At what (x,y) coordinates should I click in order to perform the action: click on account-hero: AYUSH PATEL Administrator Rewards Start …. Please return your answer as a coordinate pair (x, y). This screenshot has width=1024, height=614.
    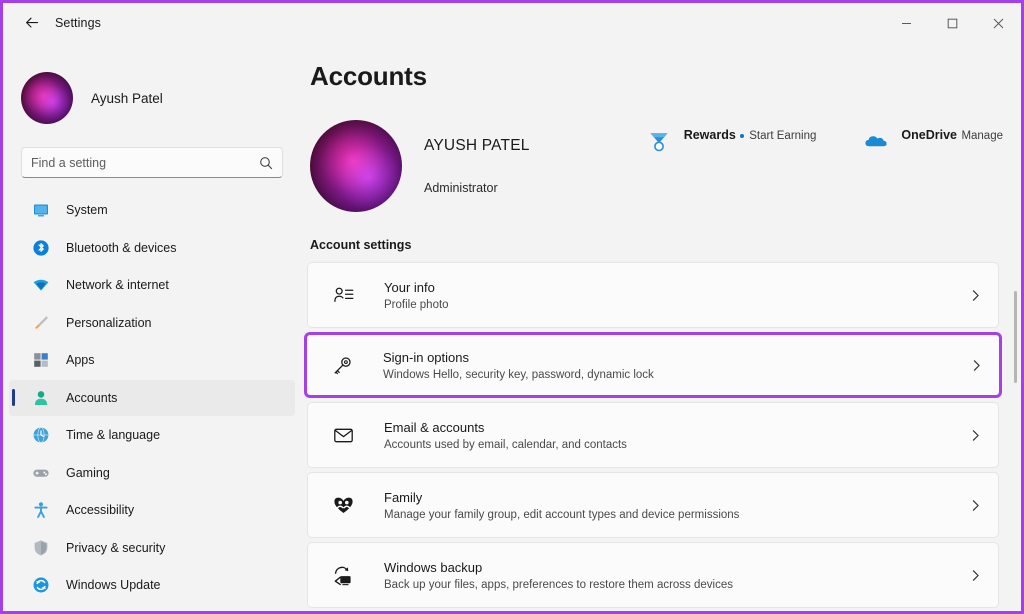
    Looking at the image, I should click on (665, 166).